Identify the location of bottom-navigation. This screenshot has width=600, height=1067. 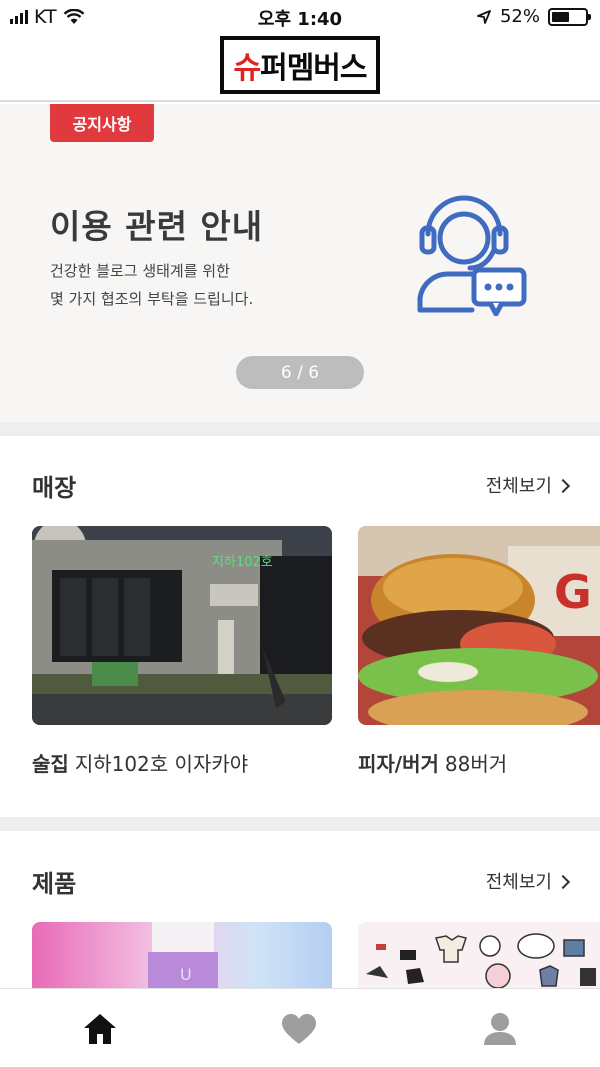
(300, 1027).